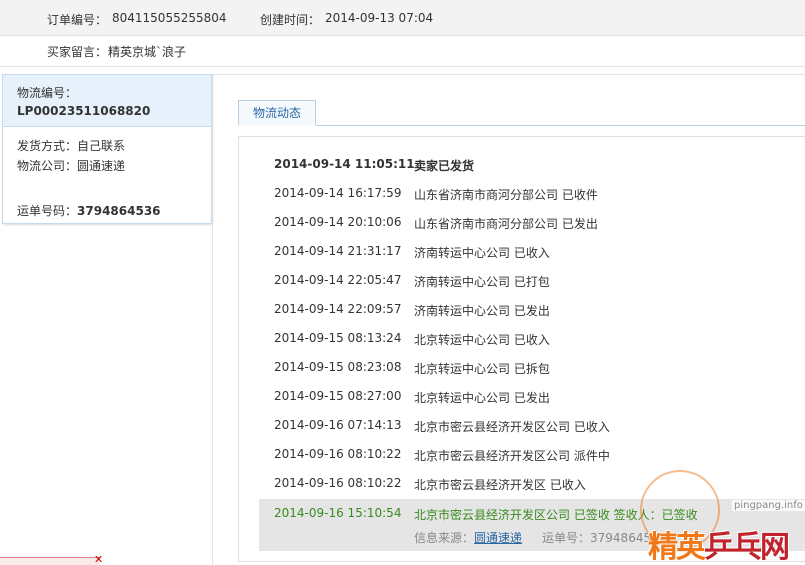 The image size is (805, 565). What do you see at coordinates (677, 547) in the screenshot?
I see `watermark-logo-a: 精英` at bounding box center [677, 547].